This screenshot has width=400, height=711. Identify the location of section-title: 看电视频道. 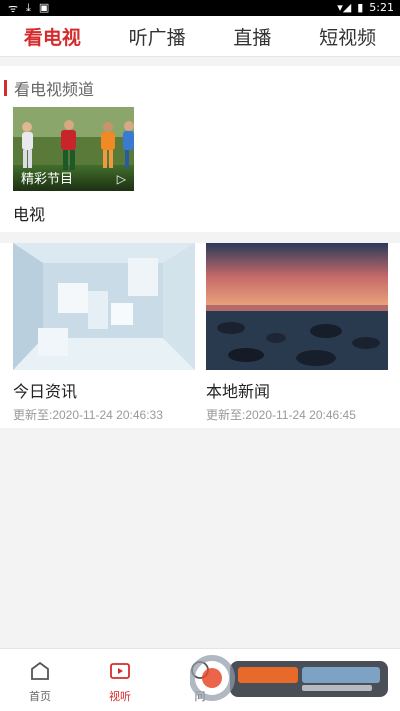
(54, 89).